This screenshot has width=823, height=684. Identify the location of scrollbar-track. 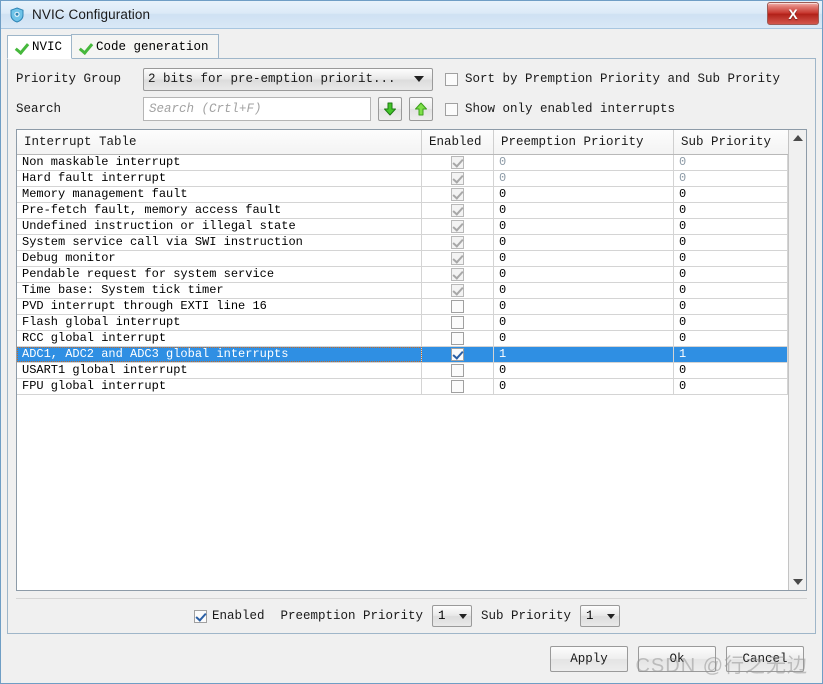
(797, 360).